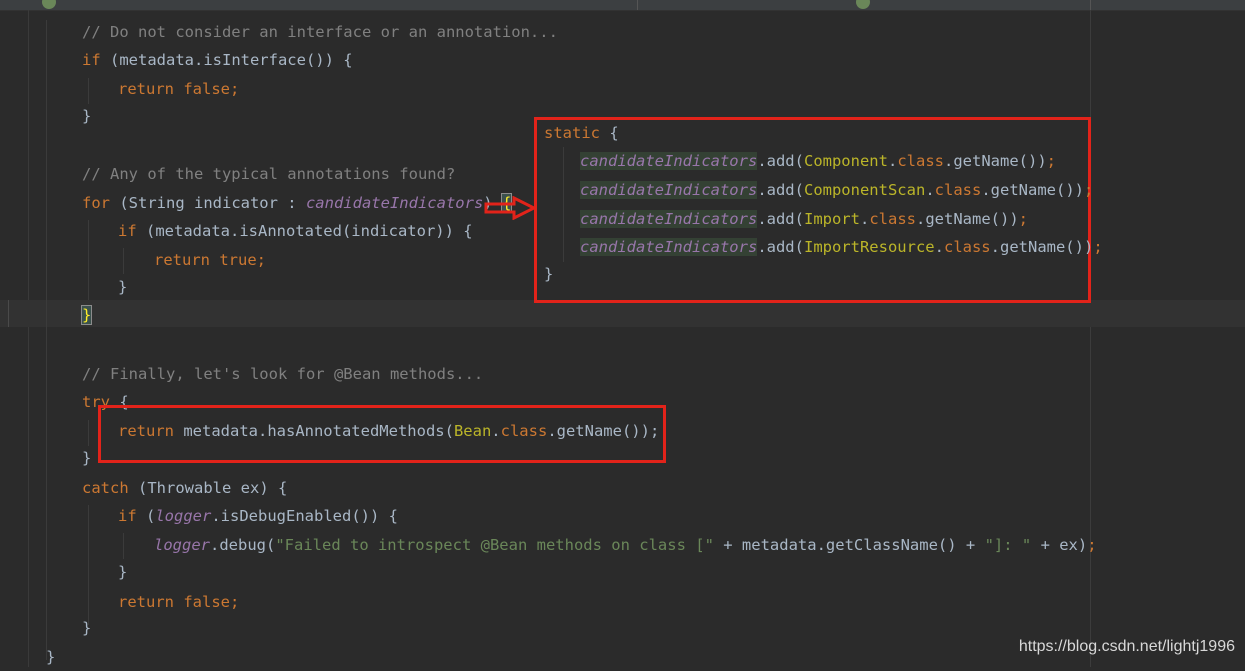 The height and width of the screenshot is (671, 1245). I want to click on callout-line: }, so click(548, 274).